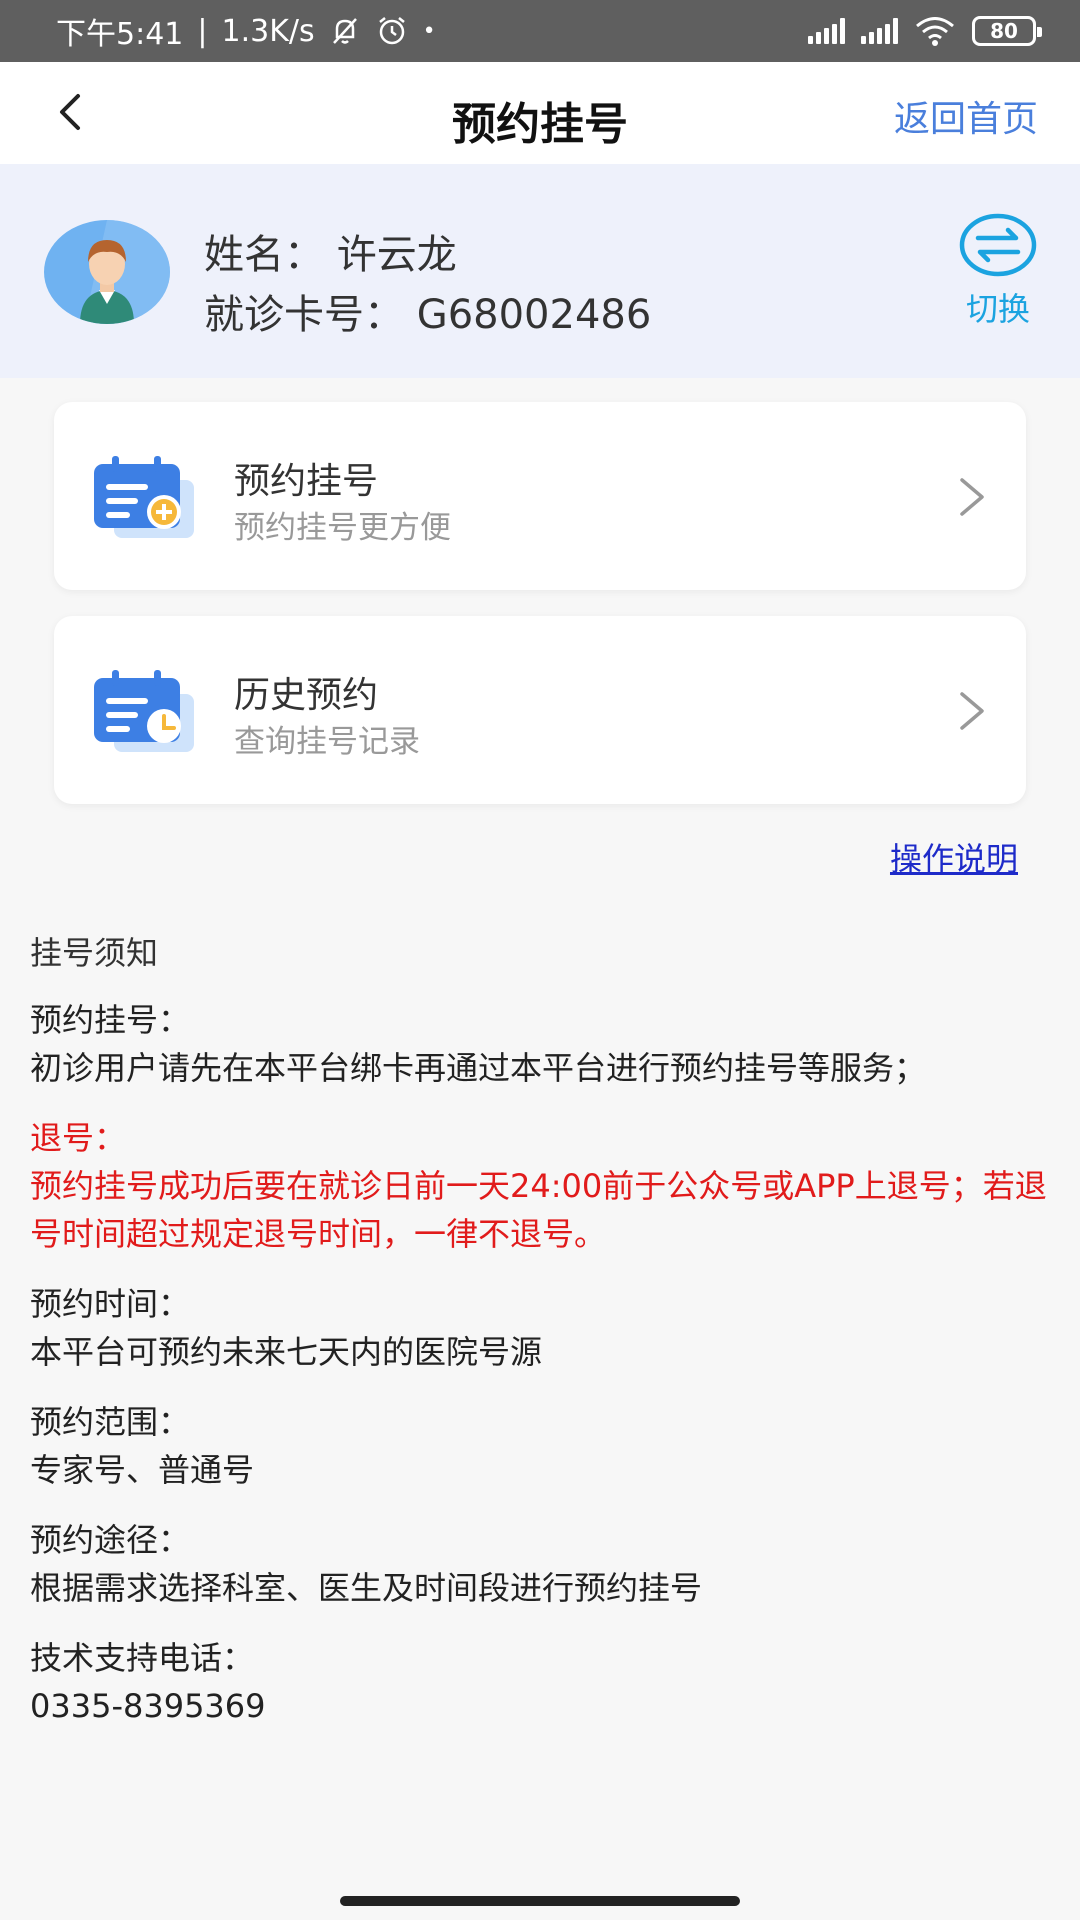 The width and height of the screenshot is (1080, 1920). I want to click on status-left: 下午5:41 | 1.3K/s •, so click(246, 31).